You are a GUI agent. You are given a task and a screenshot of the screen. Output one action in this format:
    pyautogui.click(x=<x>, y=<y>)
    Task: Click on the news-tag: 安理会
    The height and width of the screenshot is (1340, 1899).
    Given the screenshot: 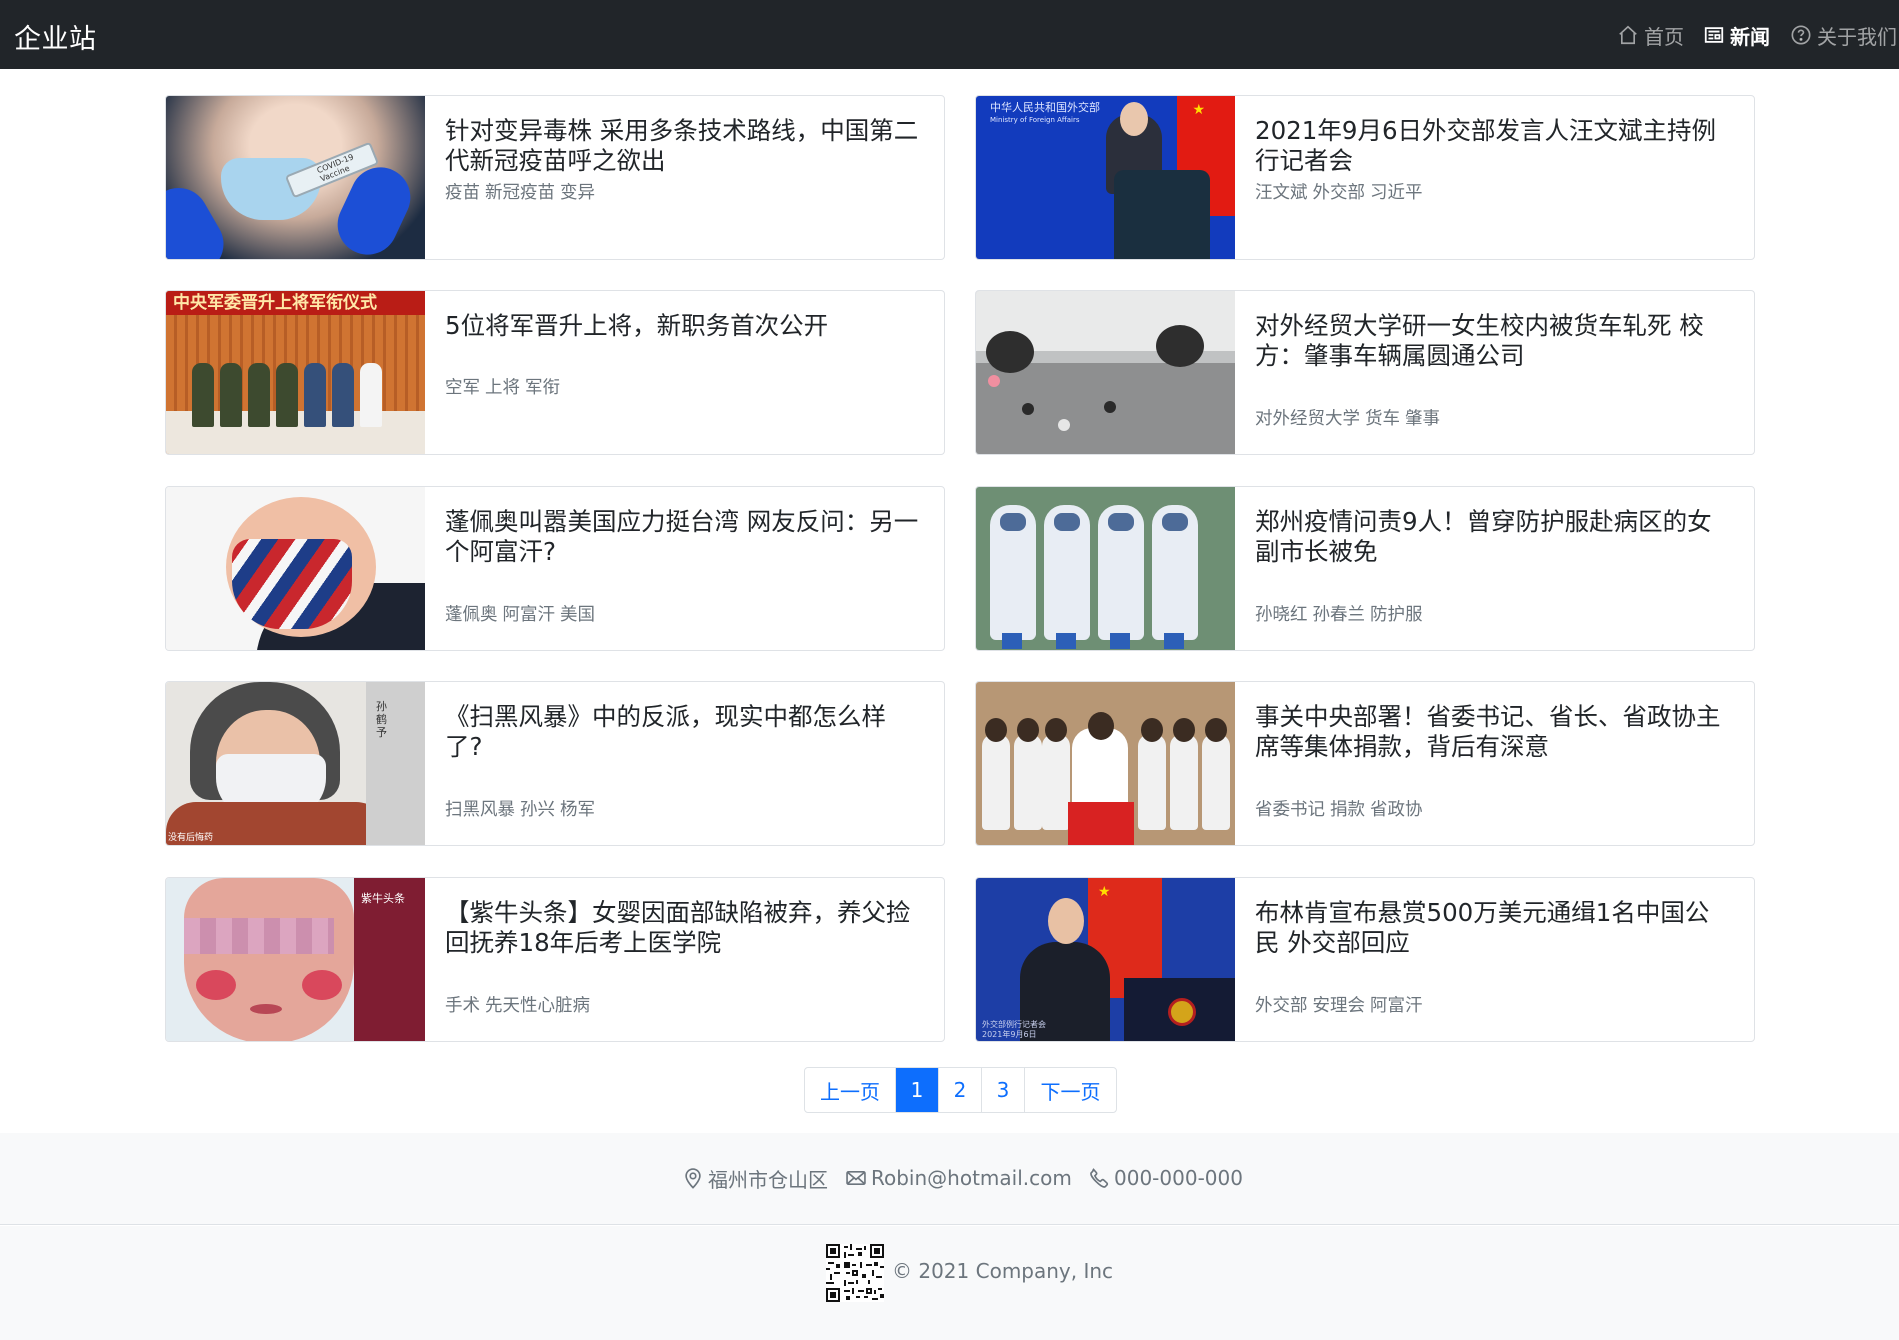 What is the action you would take?
    pyautogui.click(x=1339, y=1006)
    